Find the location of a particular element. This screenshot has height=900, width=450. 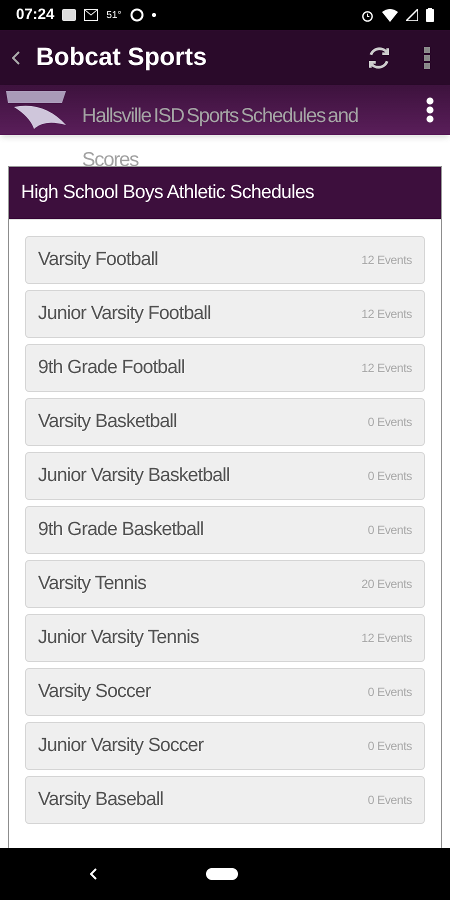

temperature-text: 51° is located at coordinates (114, 15).